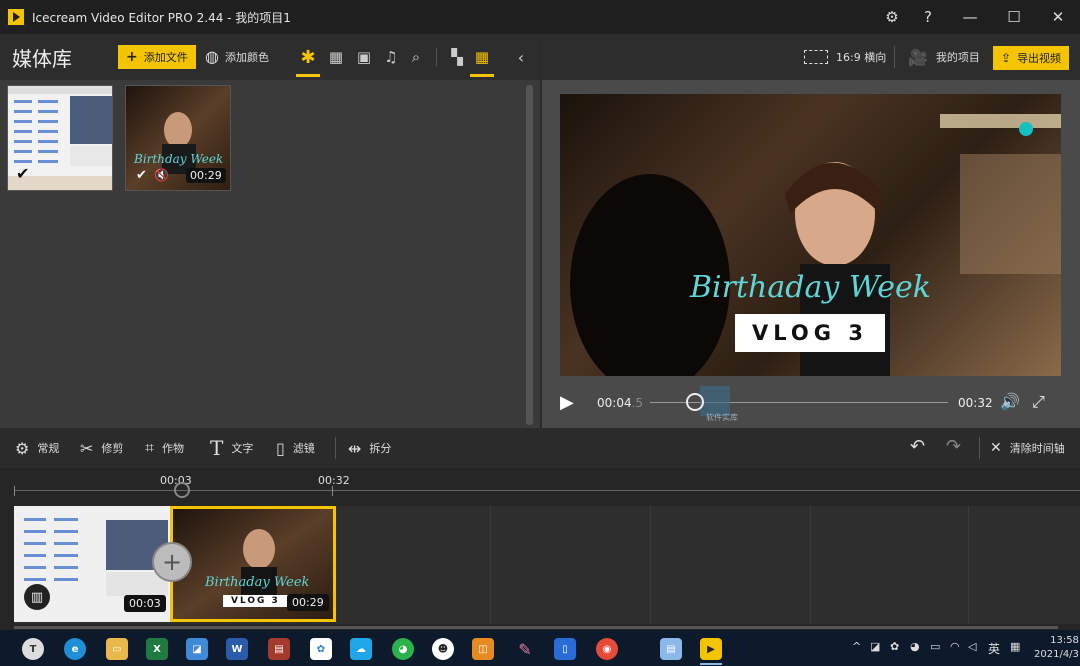 The image size is (1080, 666). I want to click on current-time: 00:04.5, so click(620, 403).